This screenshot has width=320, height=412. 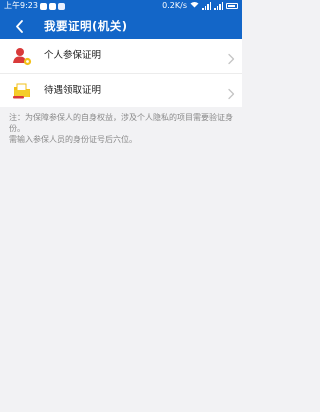 What do you see at coordinates (121, 90) in the screenshot?
I see `menu-item-benefit-collection-proof: 待遇领取证明` at bounding box center [121, 90].